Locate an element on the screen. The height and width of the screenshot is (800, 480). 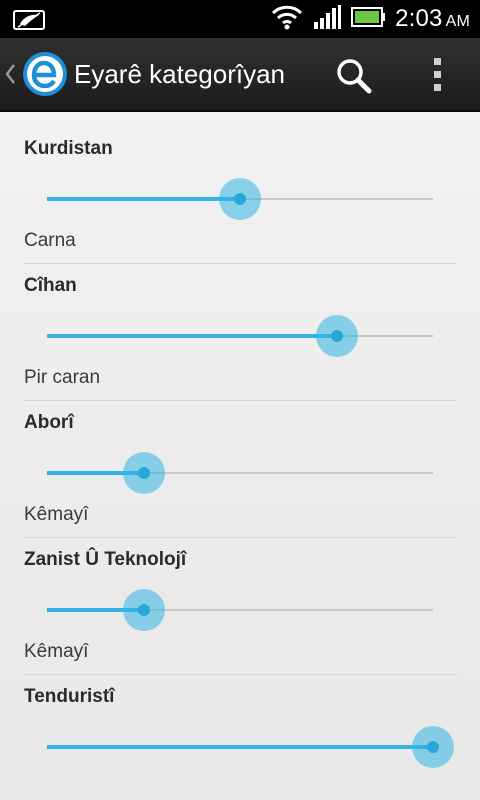
category-title: Zanist Û Teknolojî is located at coordinates (105, 559).